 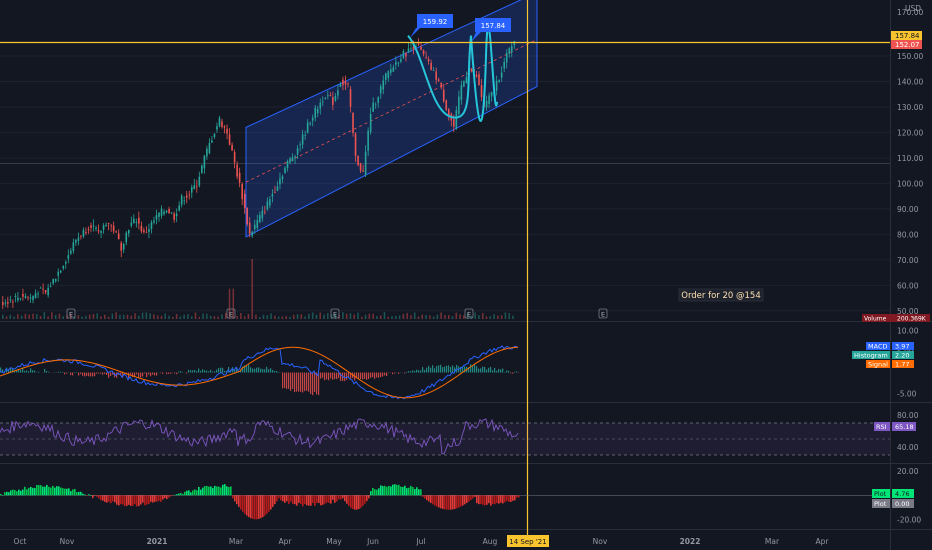 What do you see at coordinates (445, 437) in the screenshot?
I see `rsi-pane` at bounding box center [445, 437].